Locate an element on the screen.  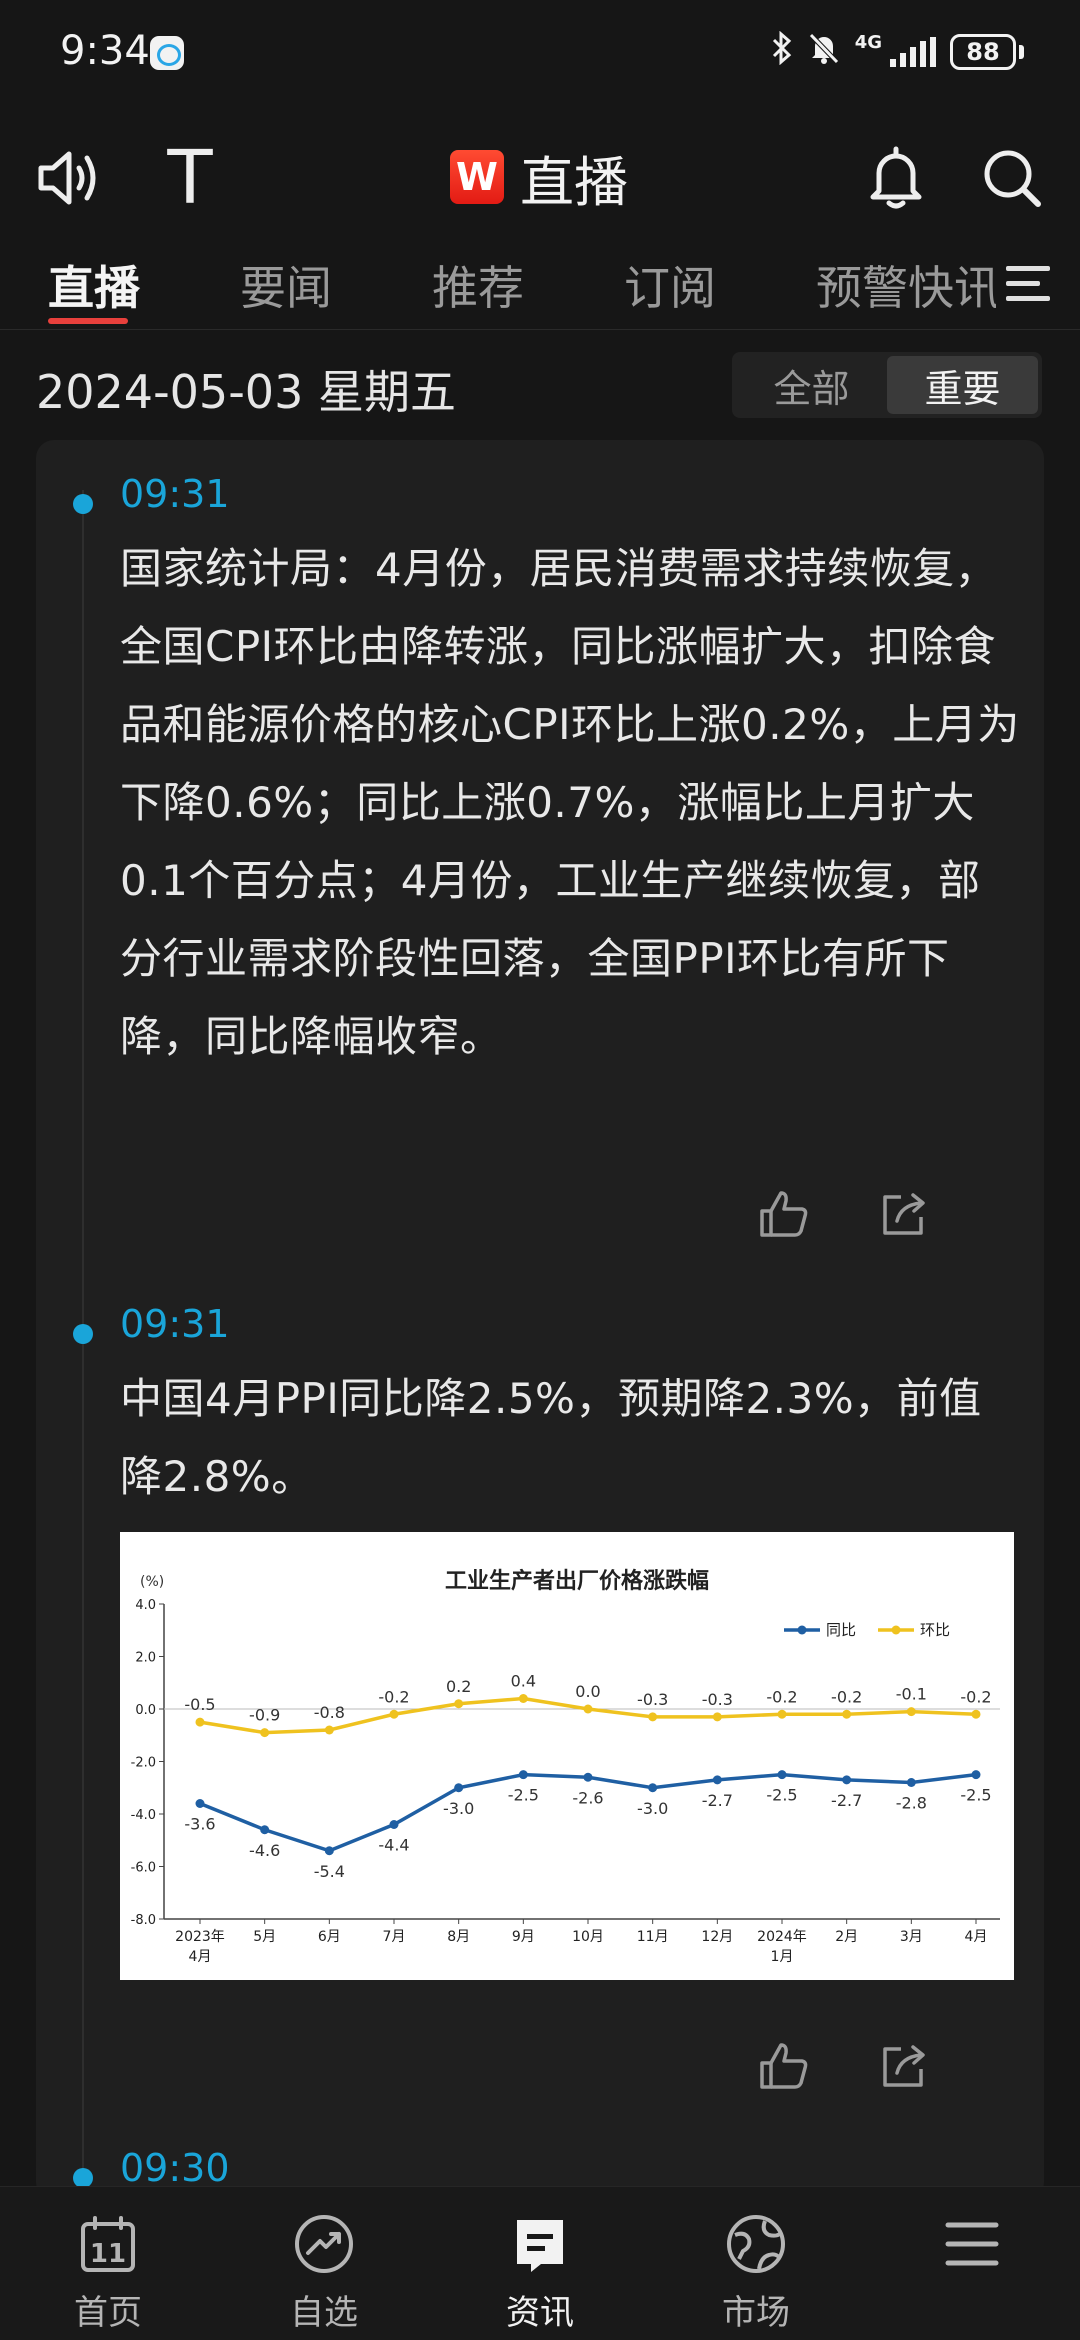
entry-actions is located at coordinates (844, 1214).